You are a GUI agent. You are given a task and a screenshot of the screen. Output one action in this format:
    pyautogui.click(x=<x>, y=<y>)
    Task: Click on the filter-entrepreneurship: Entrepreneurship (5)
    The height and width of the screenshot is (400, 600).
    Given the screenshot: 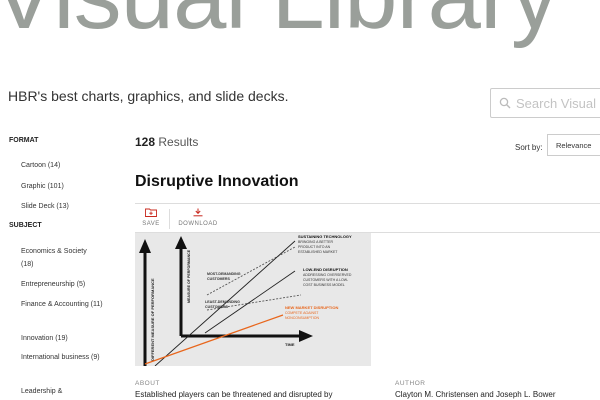 What is the action you would take?
    pyautogui.click(x=66, y=284)
    